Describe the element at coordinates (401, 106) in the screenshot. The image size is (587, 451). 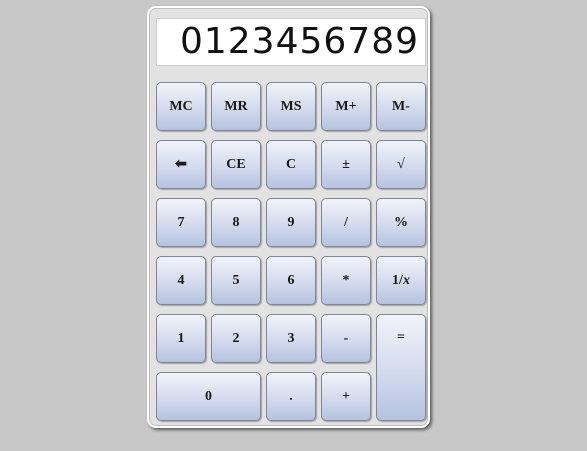
I see `m-minus-button: M-` at that location.